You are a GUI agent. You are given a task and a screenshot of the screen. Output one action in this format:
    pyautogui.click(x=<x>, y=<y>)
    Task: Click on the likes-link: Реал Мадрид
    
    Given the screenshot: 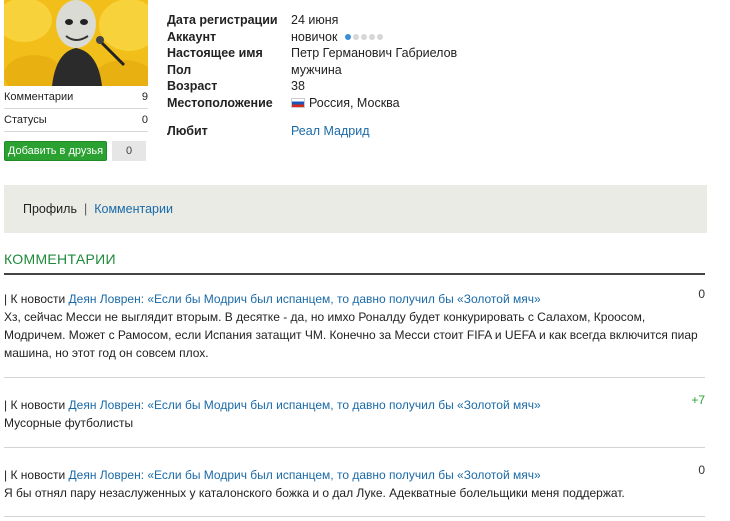 What is the action you would take?
    pyautogui.click(x=330, y=131)
    